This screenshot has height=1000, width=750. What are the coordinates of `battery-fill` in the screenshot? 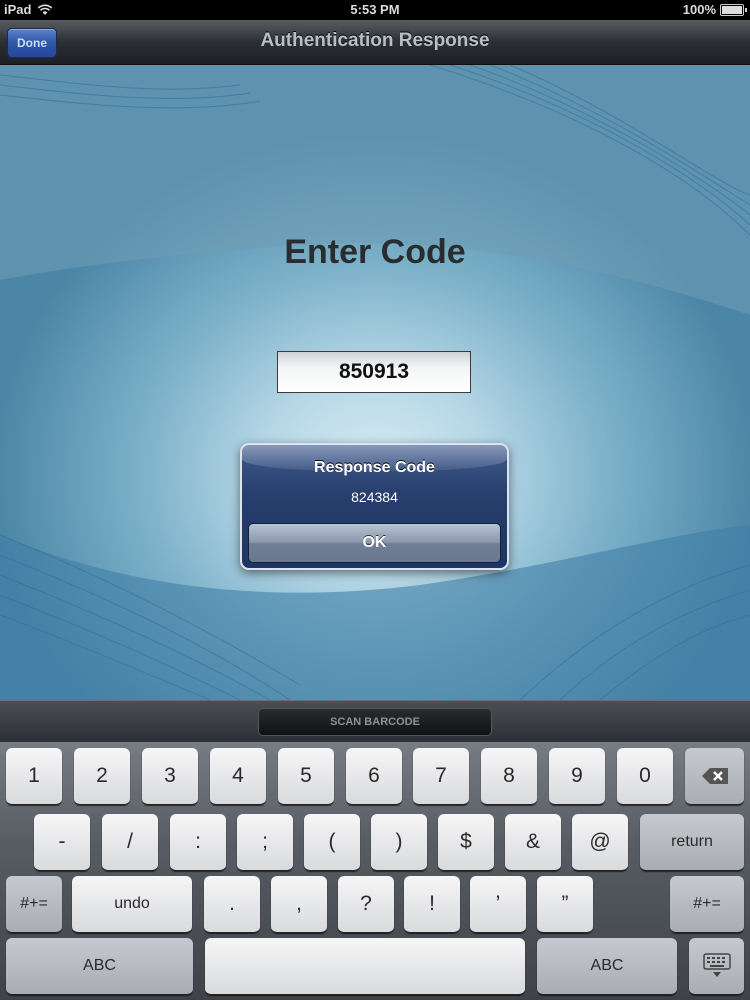 It's located at (732, 9).